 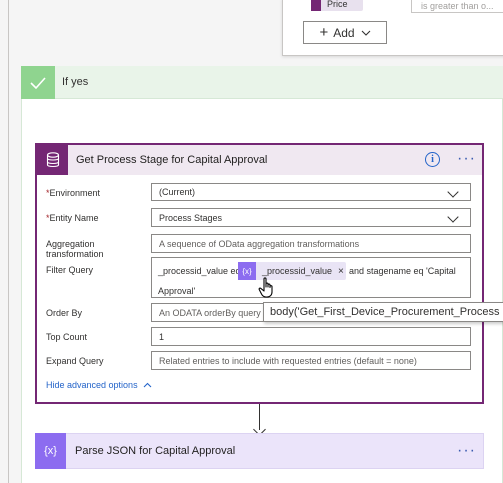 I want to click on chevron-up-icon, so click(x=147, y=385).